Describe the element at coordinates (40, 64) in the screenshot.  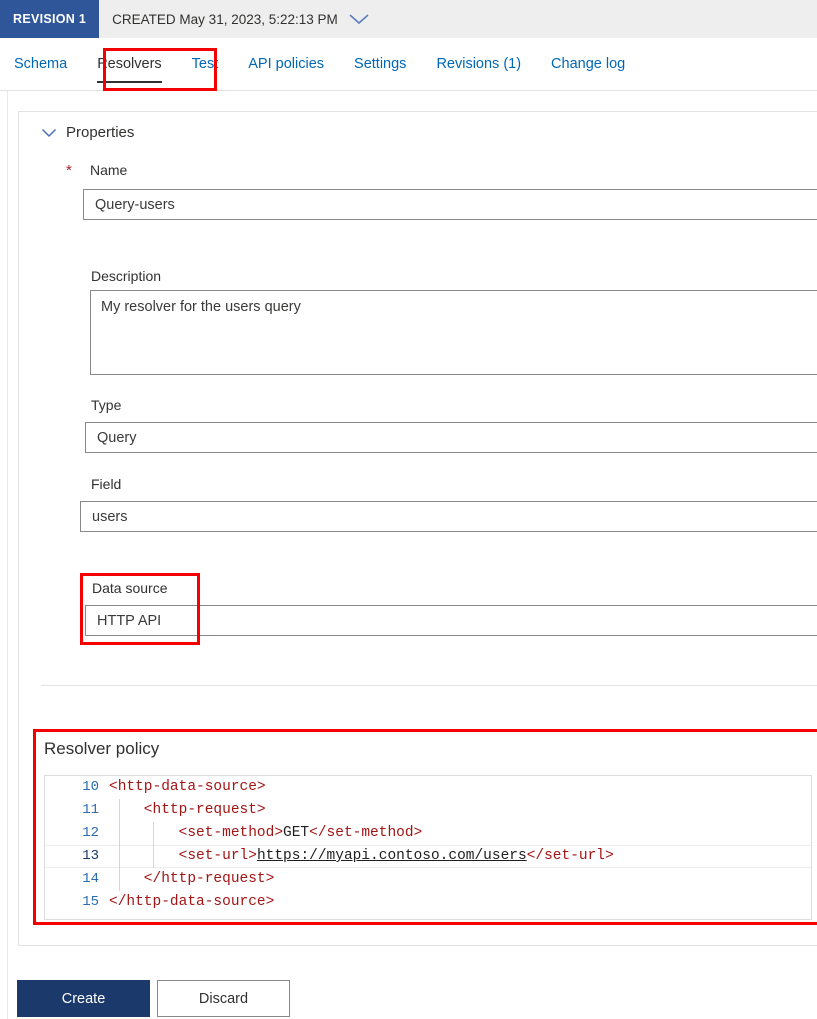
I see `tab-schema: Schema` at that location.